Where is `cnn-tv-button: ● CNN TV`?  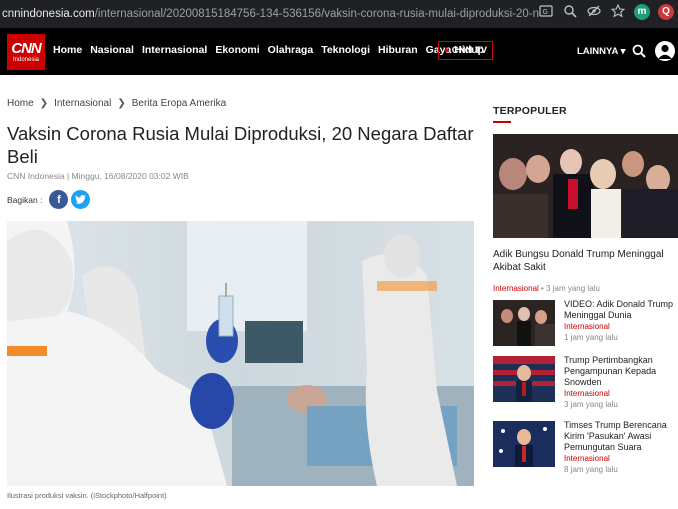 cnn-tv-button: ● CNN TV is located at coordinates (466, 50).